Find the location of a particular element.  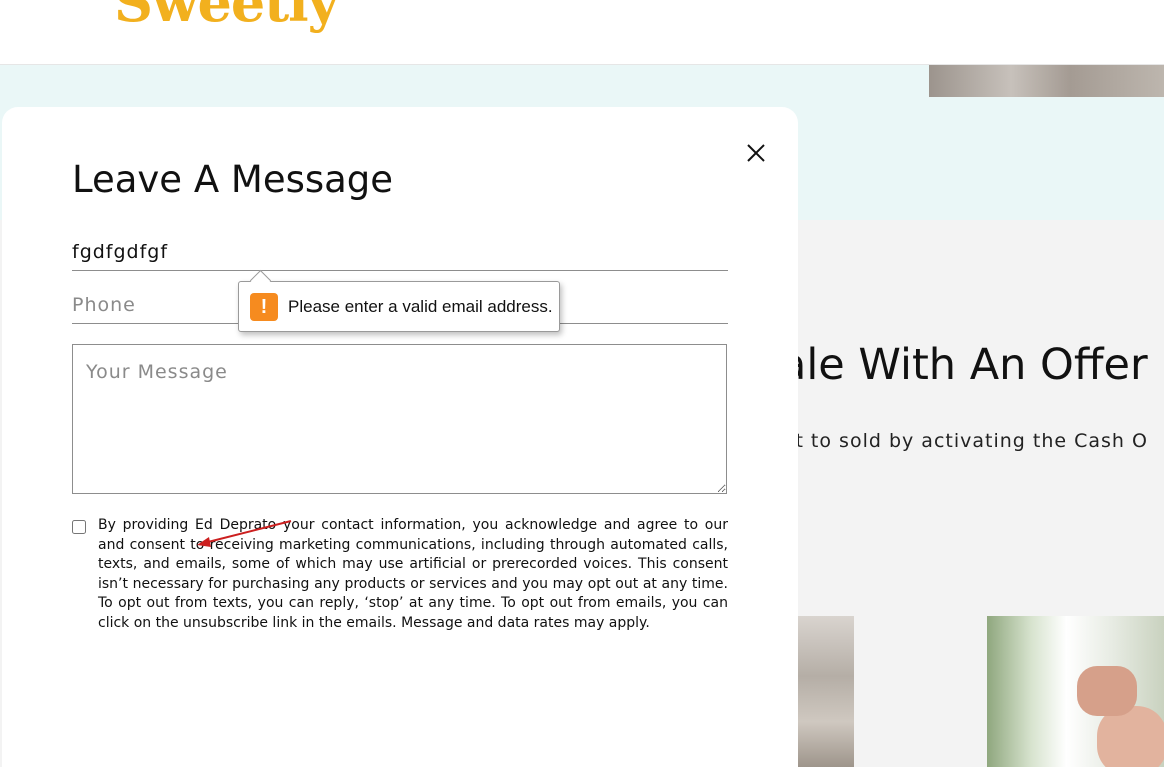

close-button is located at coordinates (756, 153).